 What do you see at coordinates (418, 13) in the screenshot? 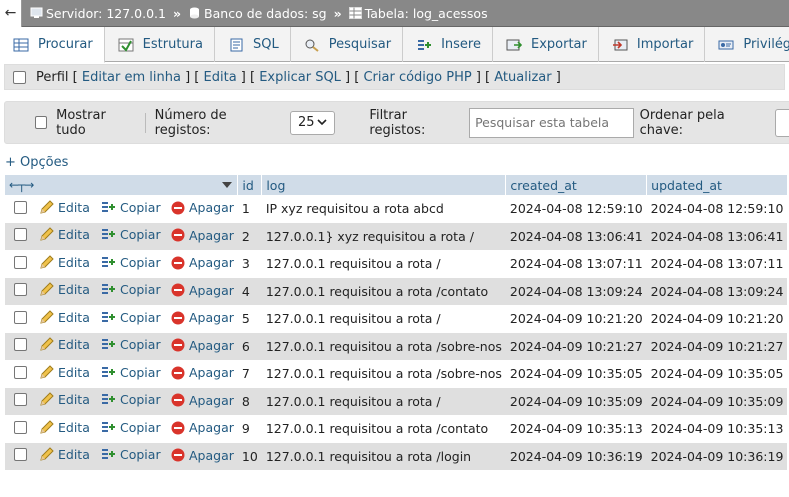
I see `breadcrumb-table: Tabela: log_acessos` at bounding box center [418, 13].